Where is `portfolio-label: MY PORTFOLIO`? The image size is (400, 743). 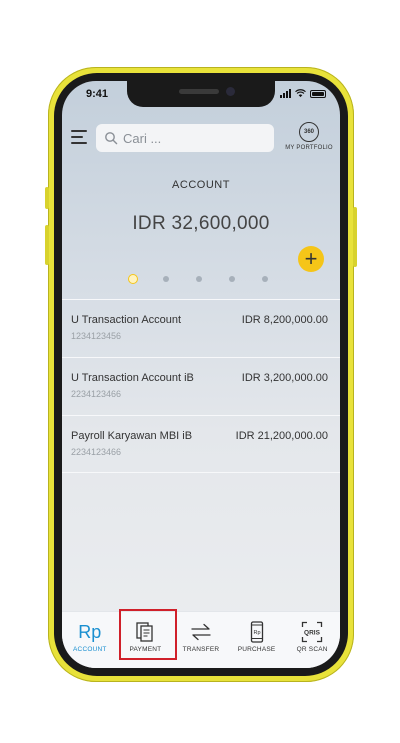
portfolio-label: MY PORTFOLIO is located at coordinates (309, 148).